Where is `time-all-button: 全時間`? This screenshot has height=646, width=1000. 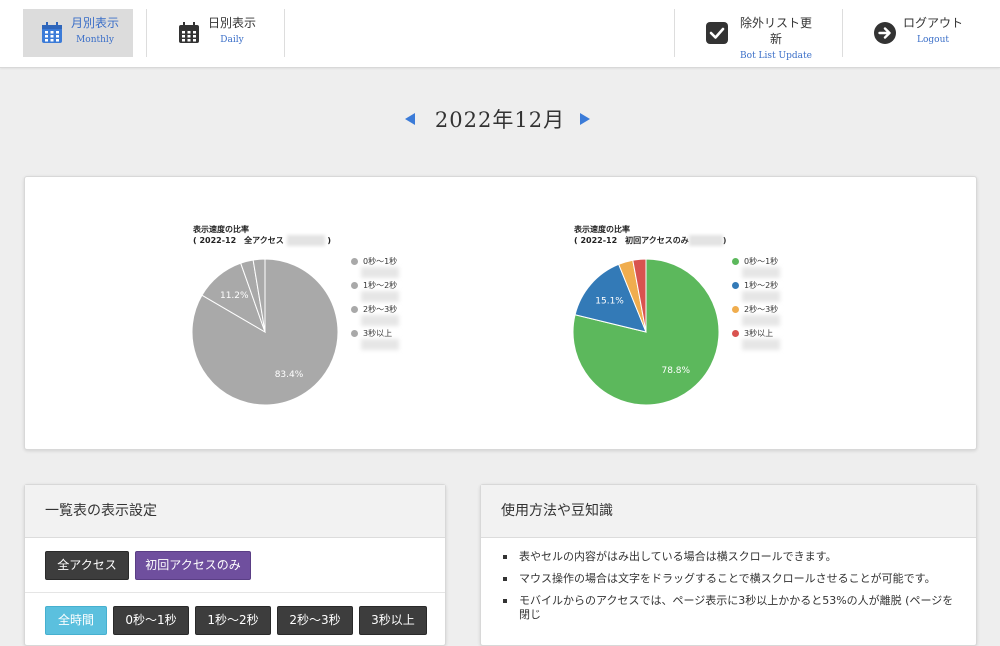 time-all-button: 全時間 is located at coordinates (76, 620).